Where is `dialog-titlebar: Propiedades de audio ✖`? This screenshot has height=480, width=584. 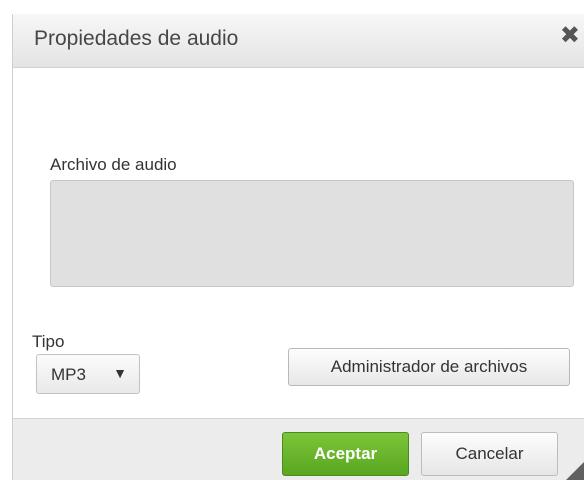
dialog-titlebar: Propiedades de audio ✖ is located at coordinates (298, 41).